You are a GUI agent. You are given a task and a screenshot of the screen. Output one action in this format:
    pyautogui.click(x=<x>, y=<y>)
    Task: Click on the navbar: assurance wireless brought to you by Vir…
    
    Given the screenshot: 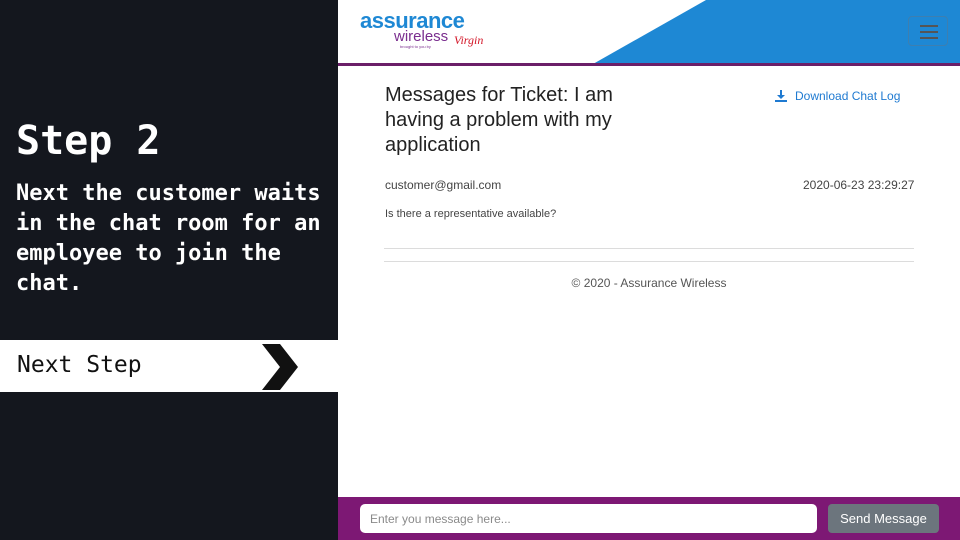 What is the action you would take?
    pyautogui.click(x=649, y=33)
    